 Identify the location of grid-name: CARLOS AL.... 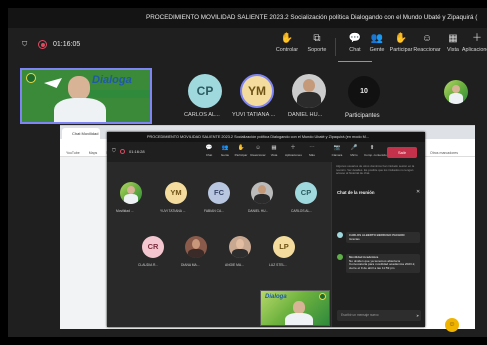
(302, 211).